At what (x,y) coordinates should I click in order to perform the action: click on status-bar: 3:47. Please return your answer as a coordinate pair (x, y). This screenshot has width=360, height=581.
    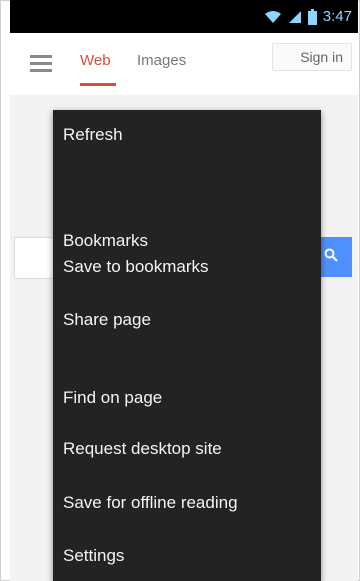
    Looking at the image, I should click on (184, 16).